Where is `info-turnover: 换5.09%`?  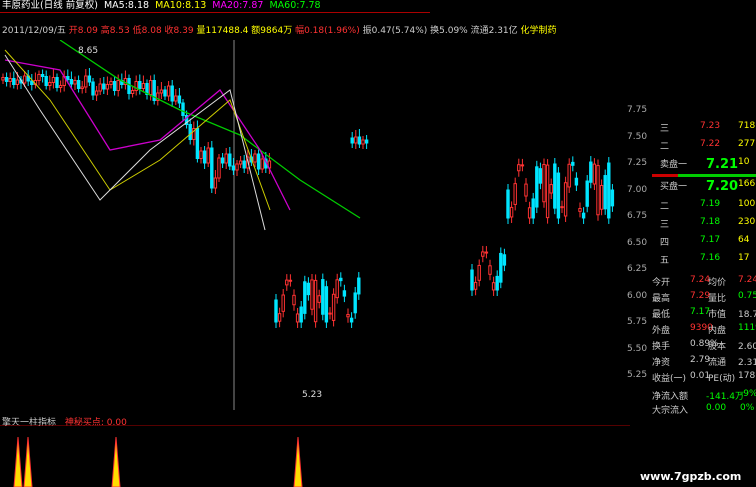 info-turnover: 换5.09% is located at coordinates (449, 31).